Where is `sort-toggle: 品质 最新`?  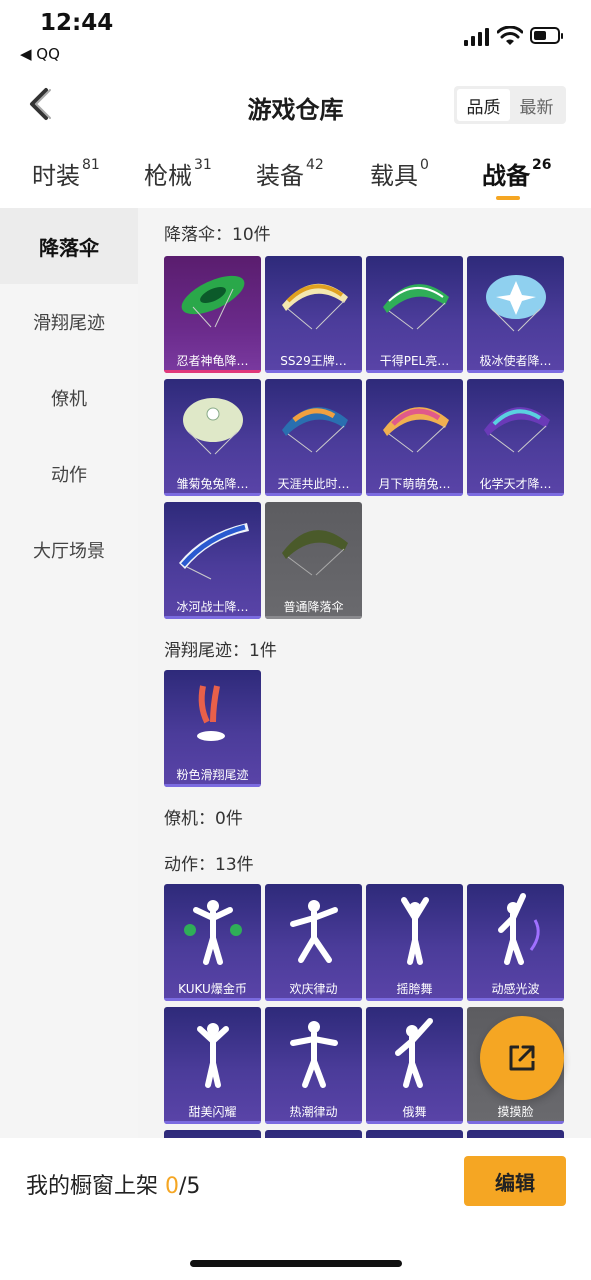 sort-toggle: 品质 最新 is located at coordinates (510, 105).